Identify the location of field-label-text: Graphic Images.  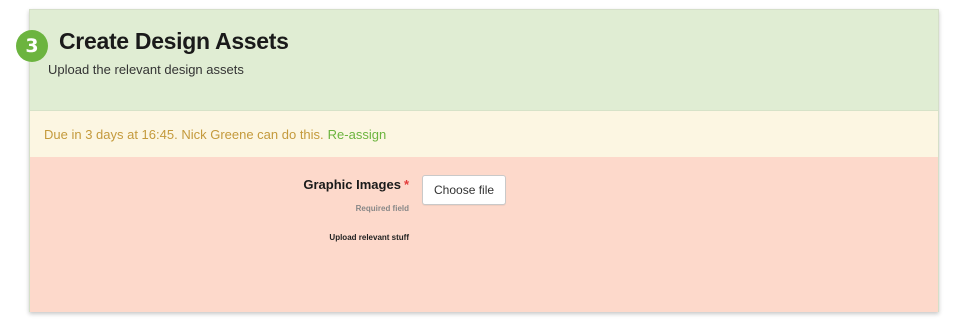
(352, 184).